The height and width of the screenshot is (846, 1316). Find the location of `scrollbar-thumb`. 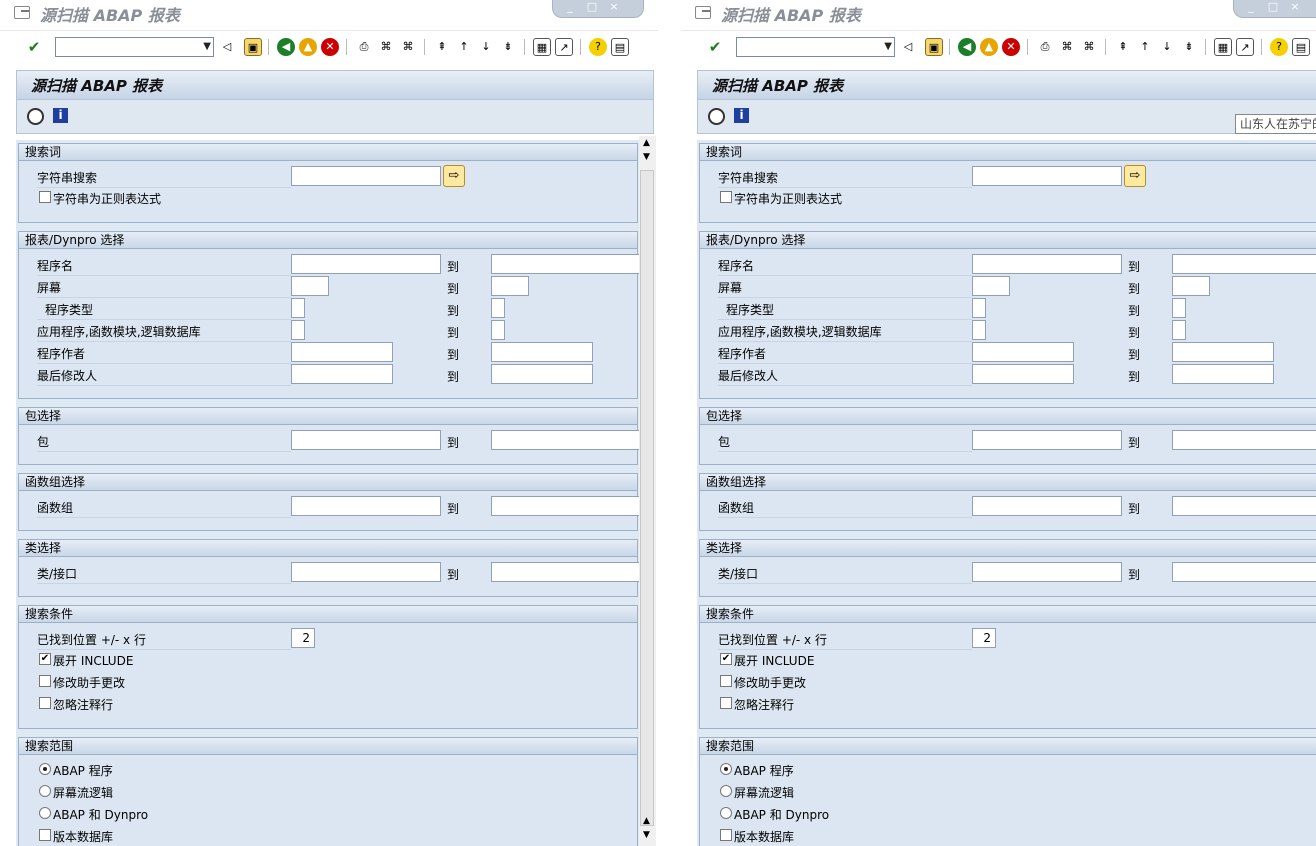

scrollbar-thumb is located at coordinates (647, 498).